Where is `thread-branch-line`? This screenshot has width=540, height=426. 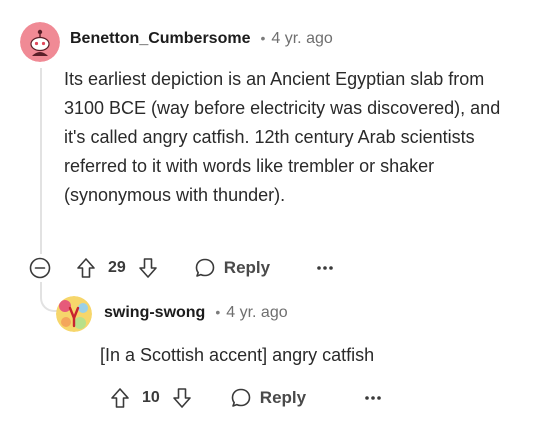 thread-branch-line is located at coordinates (49, 297).